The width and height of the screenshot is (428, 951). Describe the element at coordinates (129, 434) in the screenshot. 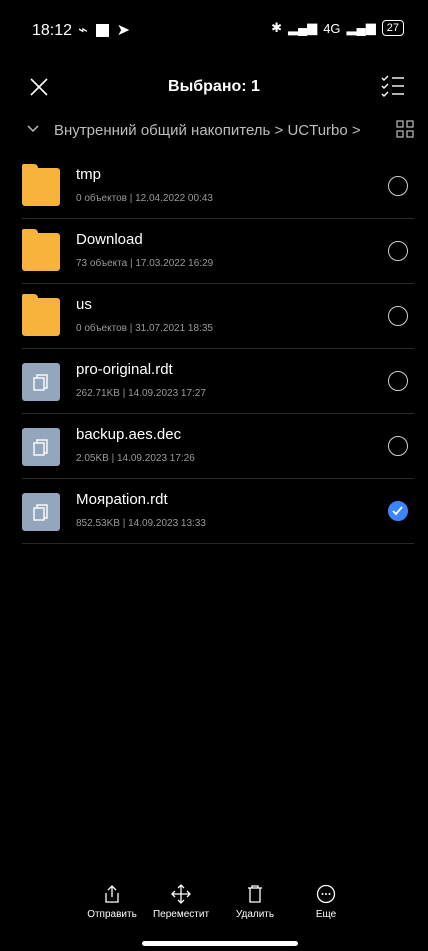

I see `item-name: backup.aes.dec` at that location.